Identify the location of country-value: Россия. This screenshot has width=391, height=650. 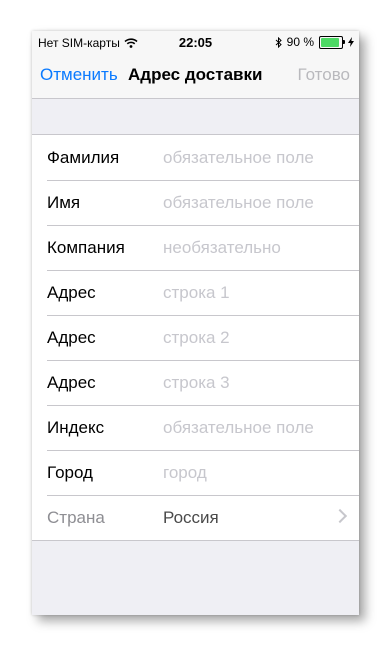
(191, 517).